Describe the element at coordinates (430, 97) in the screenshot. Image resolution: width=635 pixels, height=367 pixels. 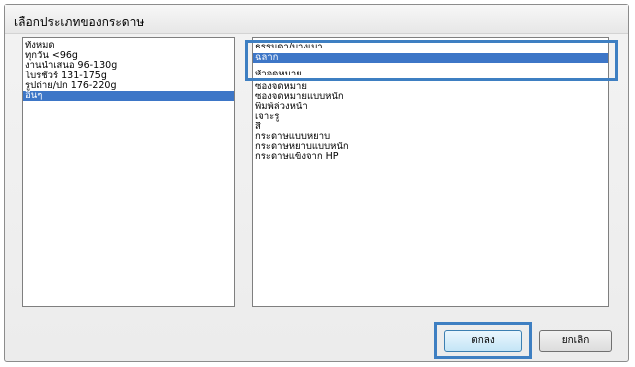
I see `list-item-type: ซองจดหมายแบบหนัก` at that location.